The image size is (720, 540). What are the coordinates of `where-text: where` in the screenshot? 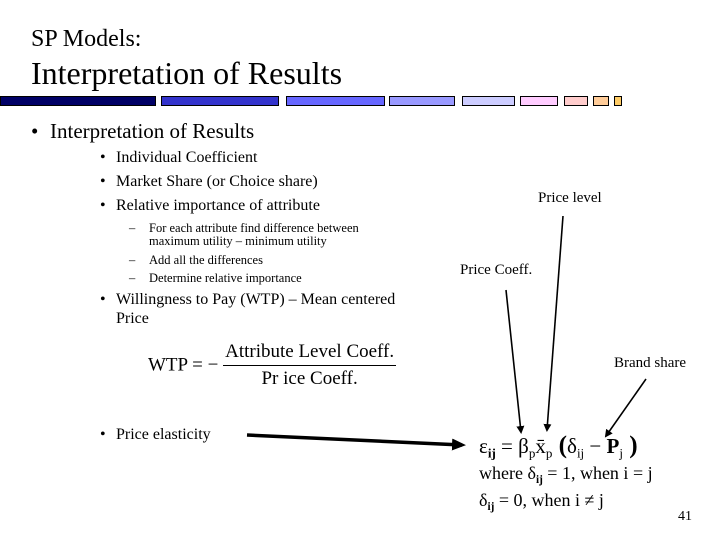 It's located at (503, 473).